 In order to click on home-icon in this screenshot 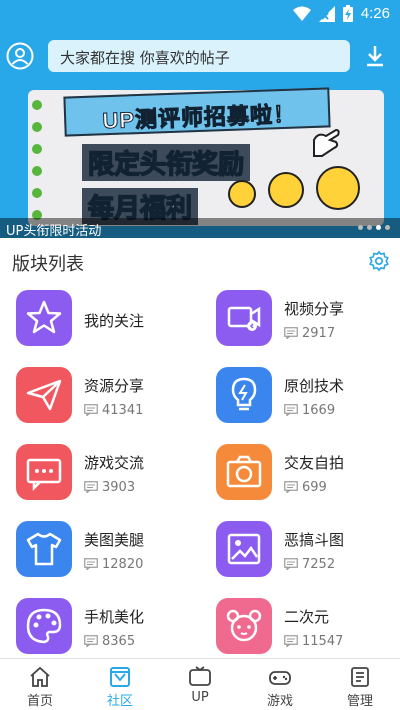, I will do `click(40, 676)`.